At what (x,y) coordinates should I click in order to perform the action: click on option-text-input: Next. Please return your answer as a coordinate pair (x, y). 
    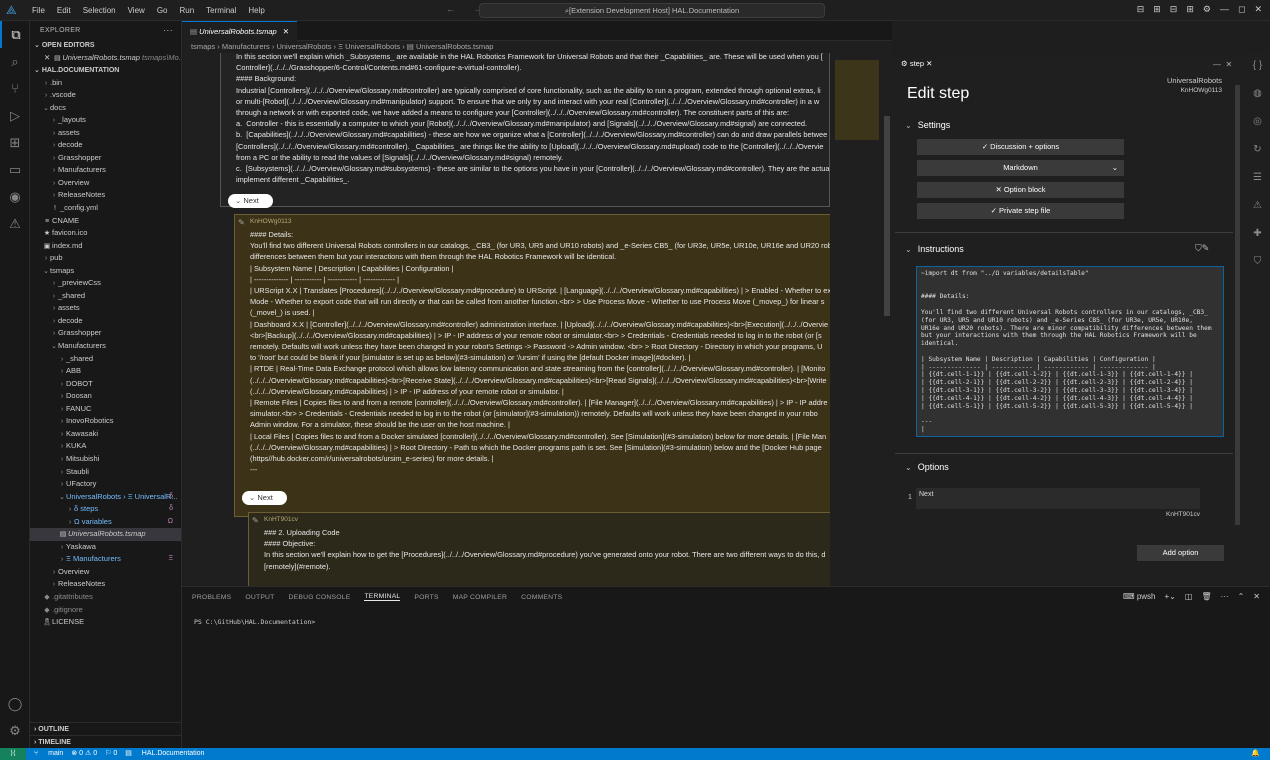
    Looking at the image, I should click on (1058, 498).